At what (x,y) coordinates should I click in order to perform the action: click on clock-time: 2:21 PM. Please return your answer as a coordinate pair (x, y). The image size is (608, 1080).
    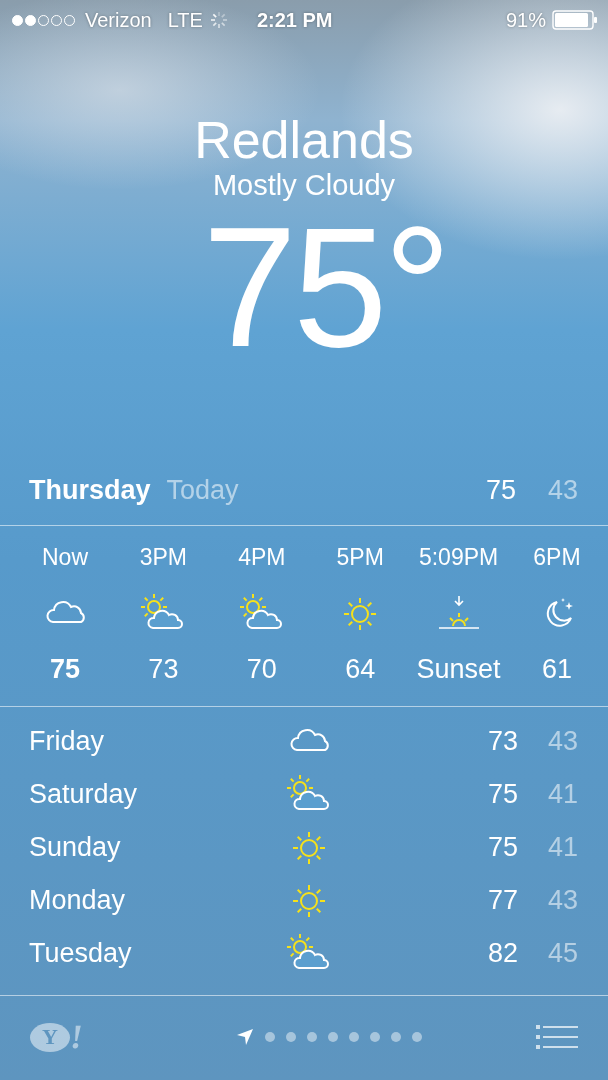
    Looking at the image, I should click on (294, 20).